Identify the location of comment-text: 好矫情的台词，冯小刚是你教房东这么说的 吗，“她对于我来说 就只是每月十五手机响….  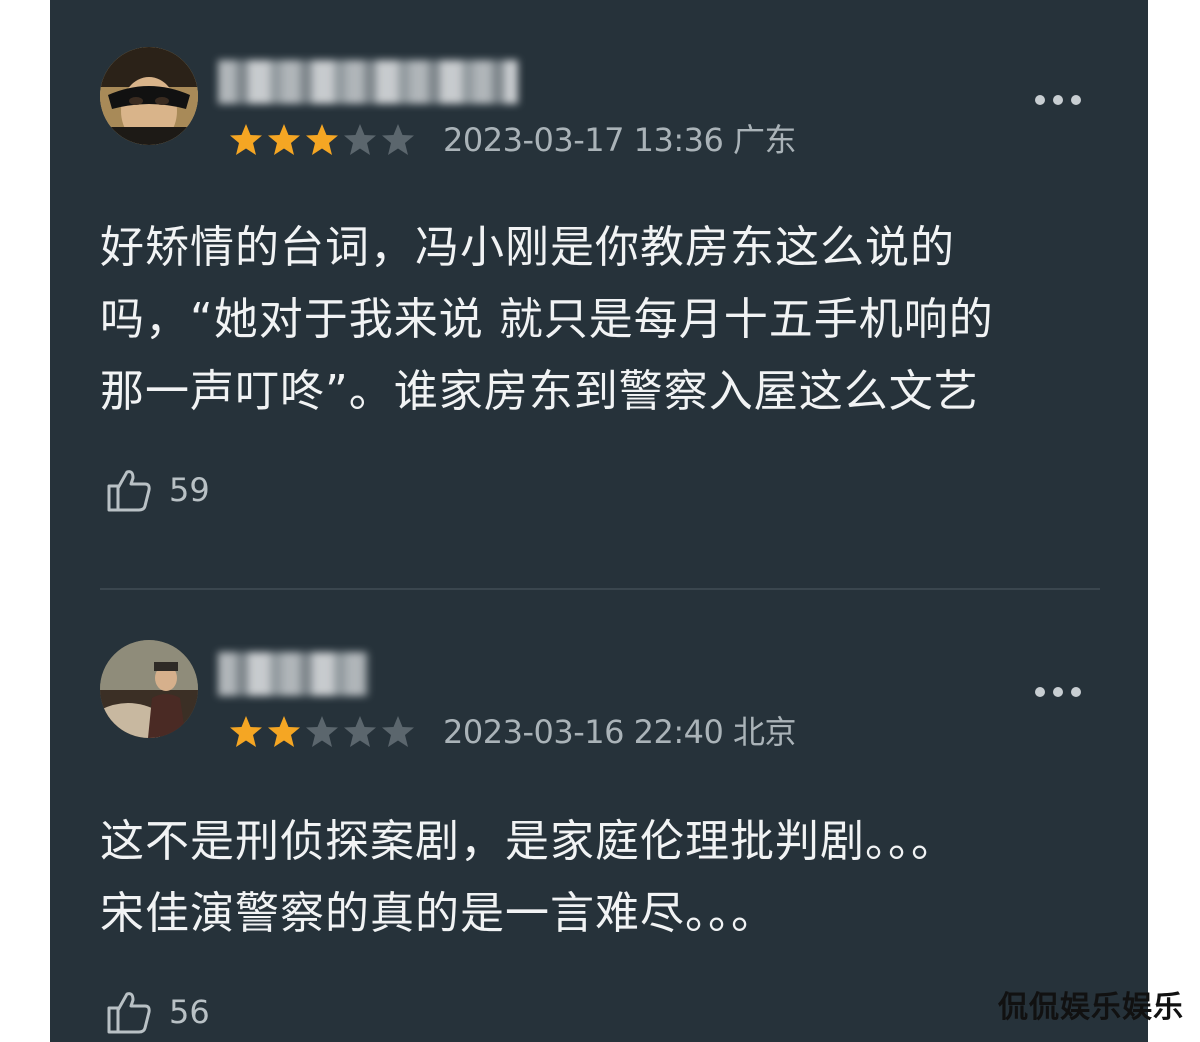
(547, 319).